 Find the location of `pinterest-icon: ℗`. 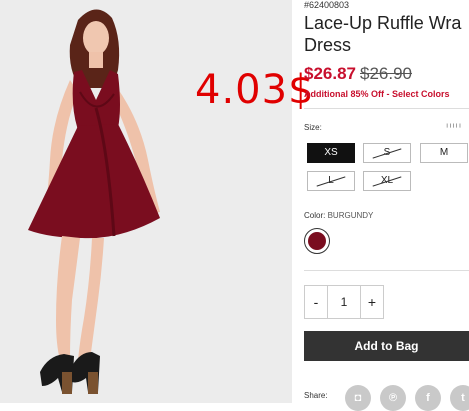

pinterest-icon: ℗ is located at coordinates (393, 398).